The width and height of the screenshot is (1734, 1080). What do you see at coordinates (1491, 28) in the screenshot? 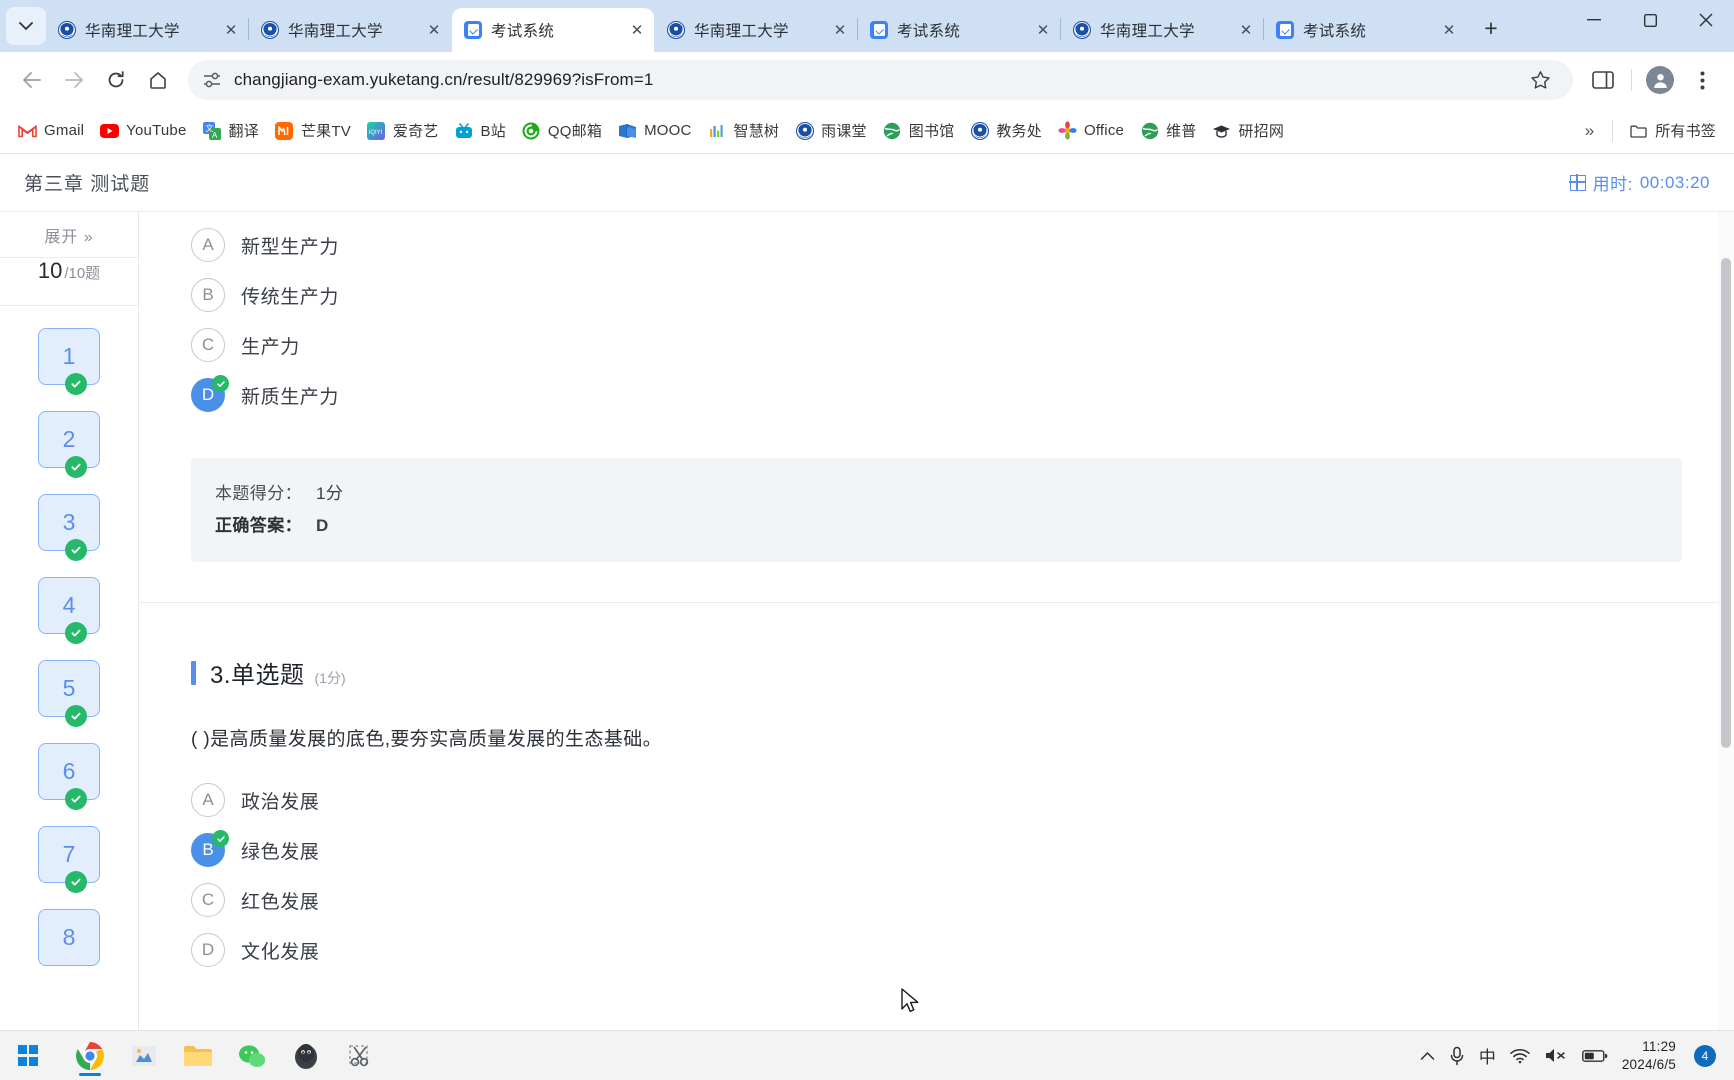
I see `new-tab-button: +` at bounding box center [1491, 28].